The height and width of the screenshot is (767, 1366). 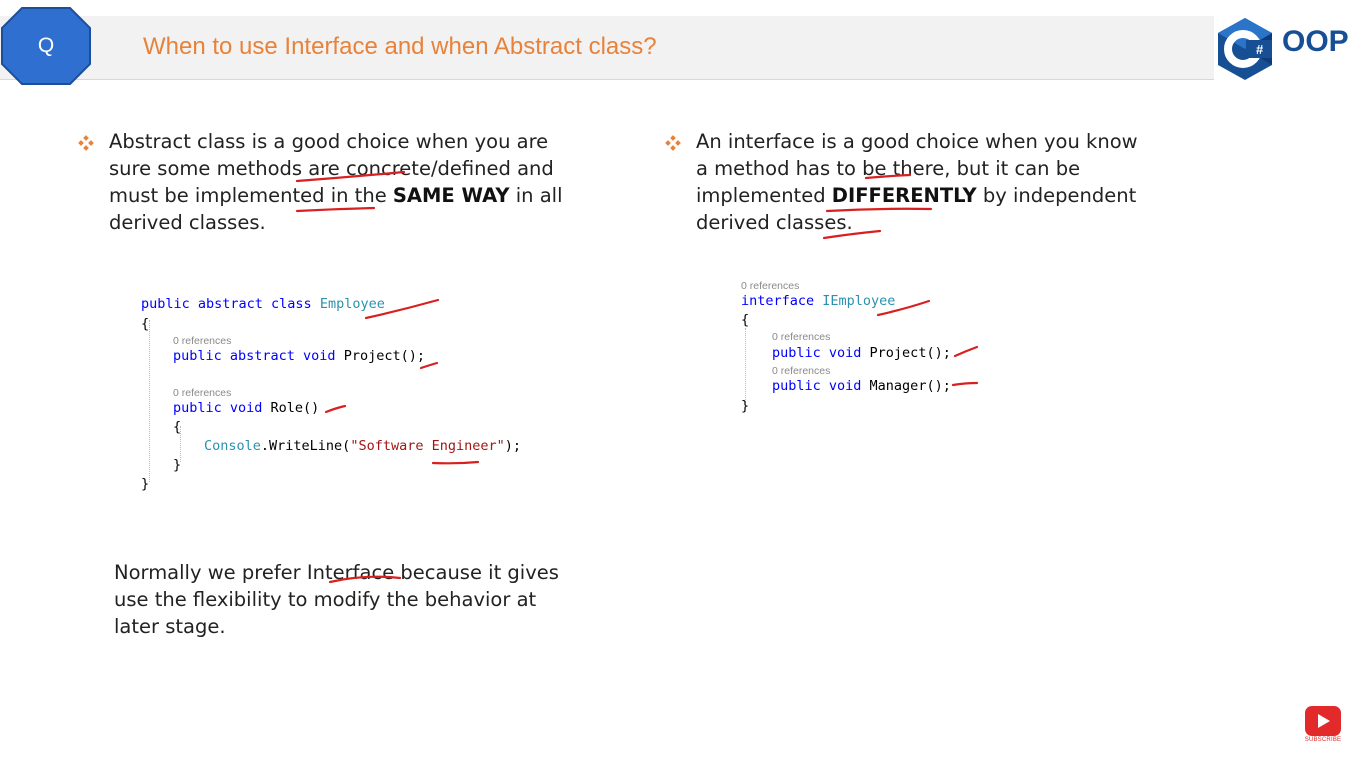 I want to click on code-line: public void Project();, so click(x=861, y=353).